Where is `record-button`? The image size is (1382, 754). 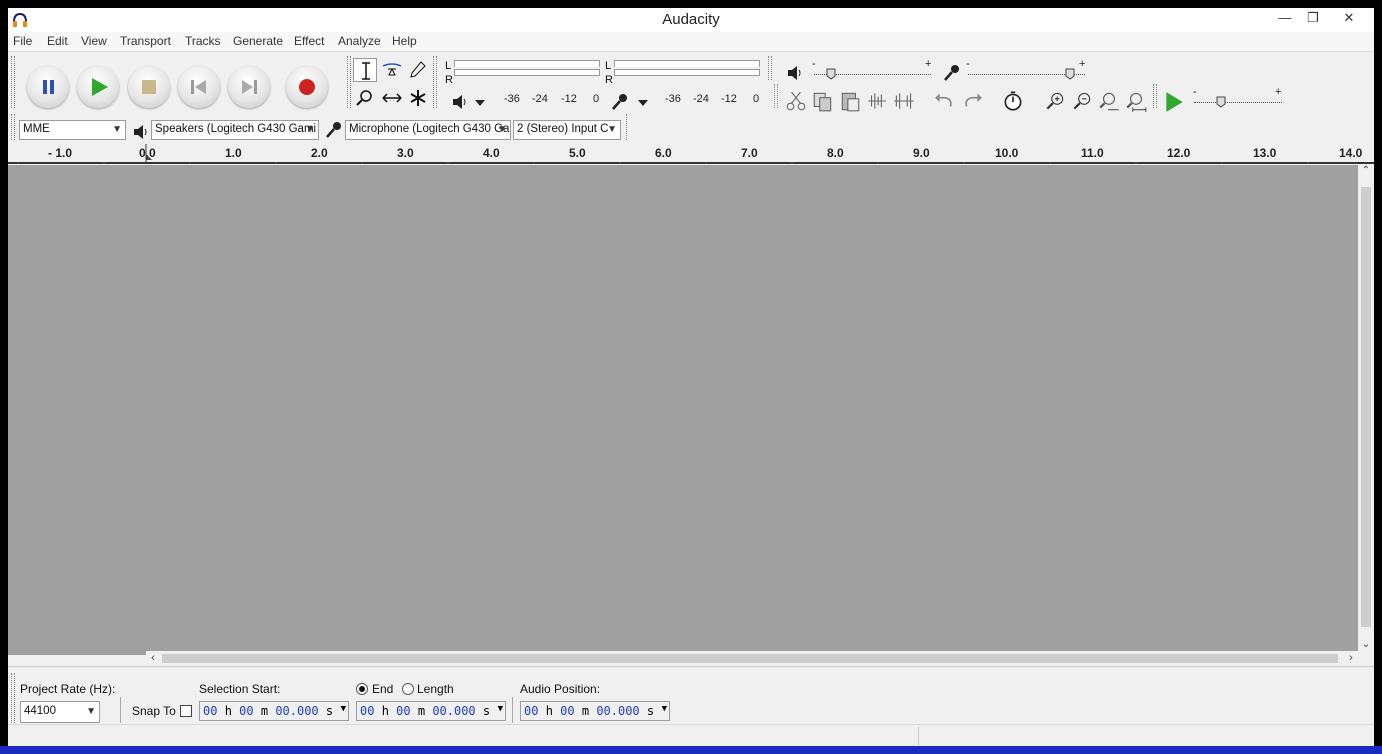
record-button is located at coordinates (307, 87).